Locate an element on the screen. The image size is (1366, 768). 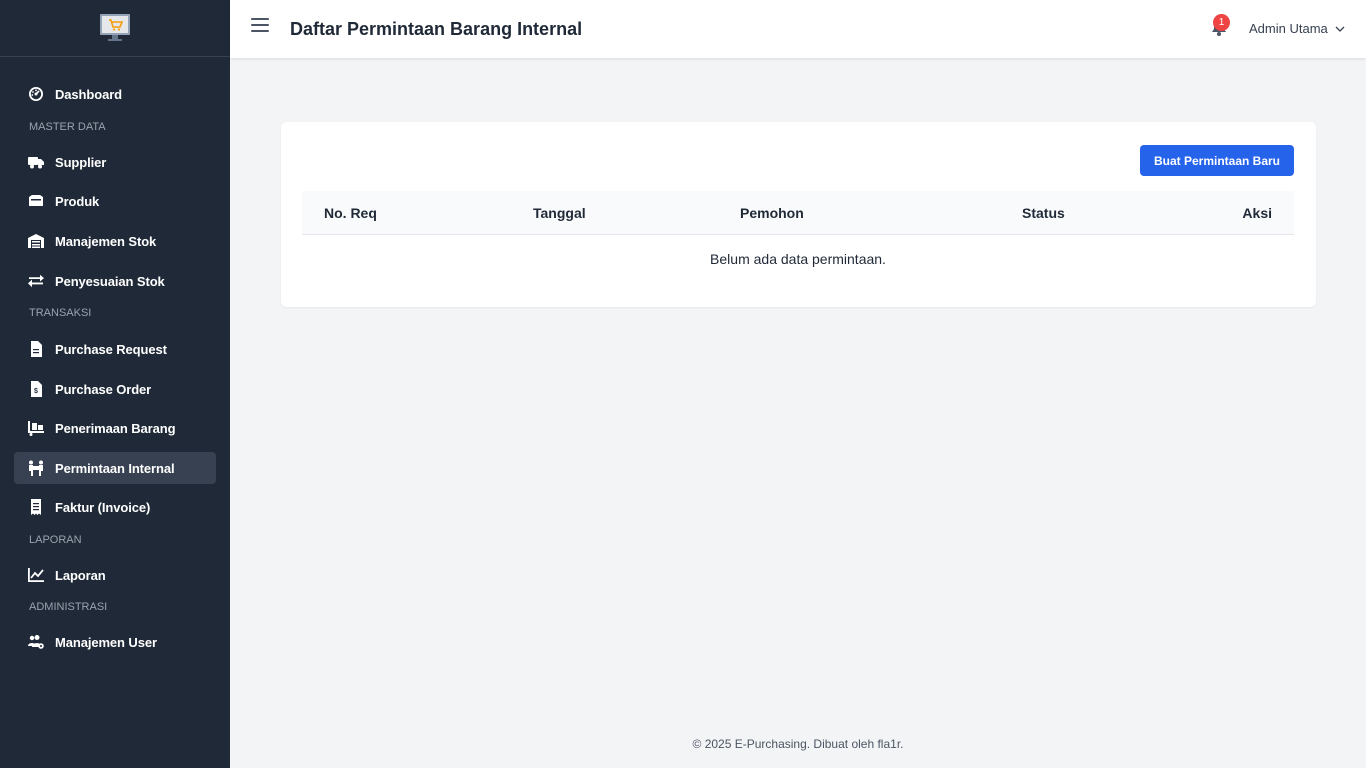
sidebar-item-manajemen-stok: Manajemen Stok is located at coordinates (115, 241).